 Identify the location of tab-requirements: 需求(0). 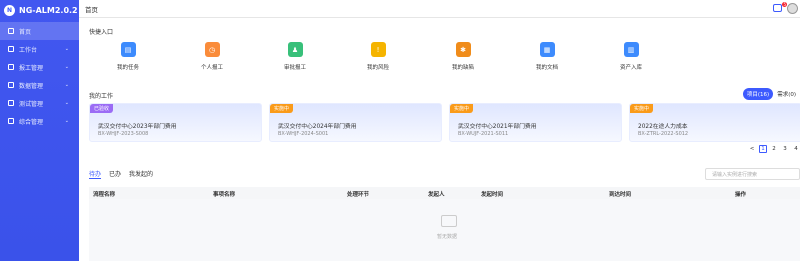
(786, 94).